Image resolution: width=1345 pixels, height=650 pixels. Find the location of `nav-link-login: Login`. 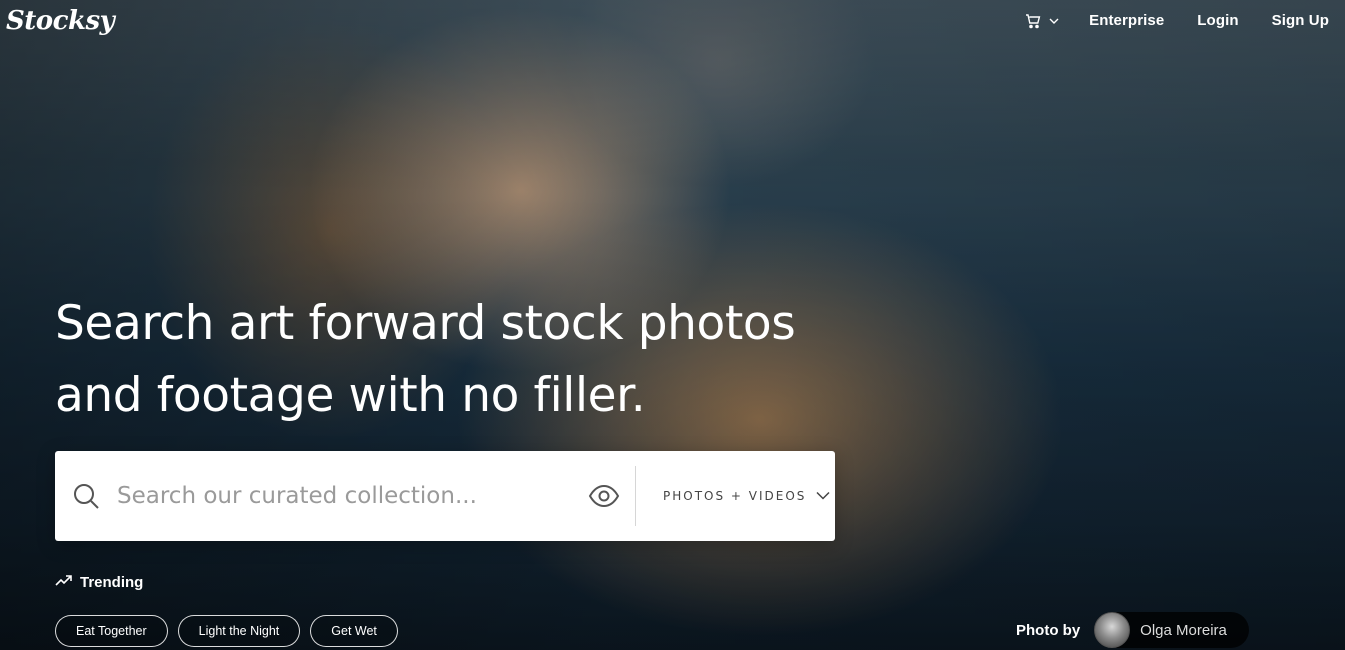

nav-link-login: Login is located at coordinates (1217, 20).